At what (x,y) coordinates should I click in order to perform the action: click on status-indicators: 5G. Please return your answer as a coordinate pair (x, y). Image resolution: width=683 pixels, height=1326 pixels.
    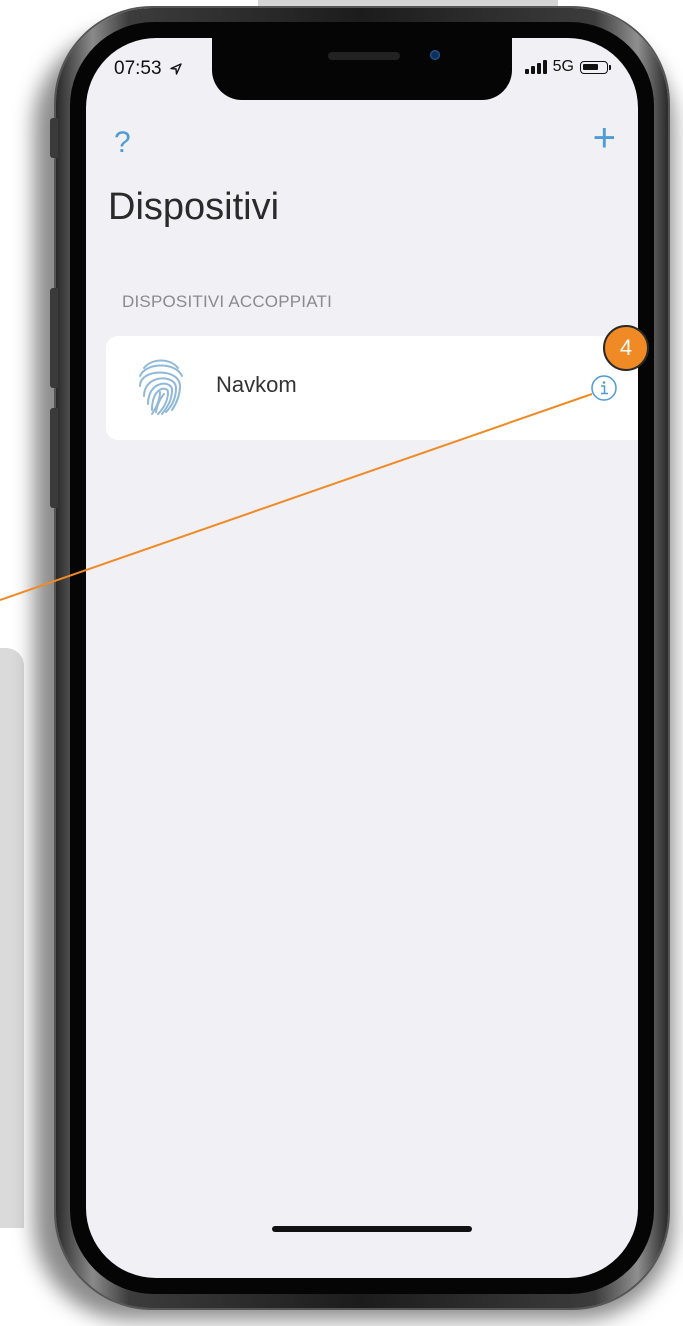
    Looking at the image, I should click on (567, 67).